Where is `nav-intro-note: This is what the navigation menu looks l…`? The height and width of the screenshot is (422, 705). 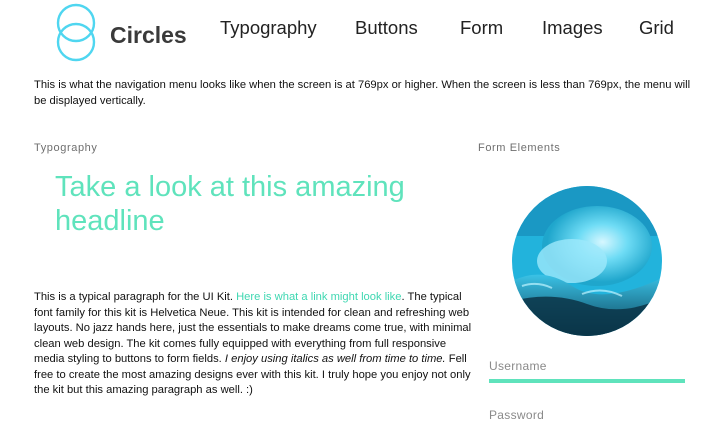 nav-intro-note: This is what the navigation menu looks l… is located at coordinates (362, 93).